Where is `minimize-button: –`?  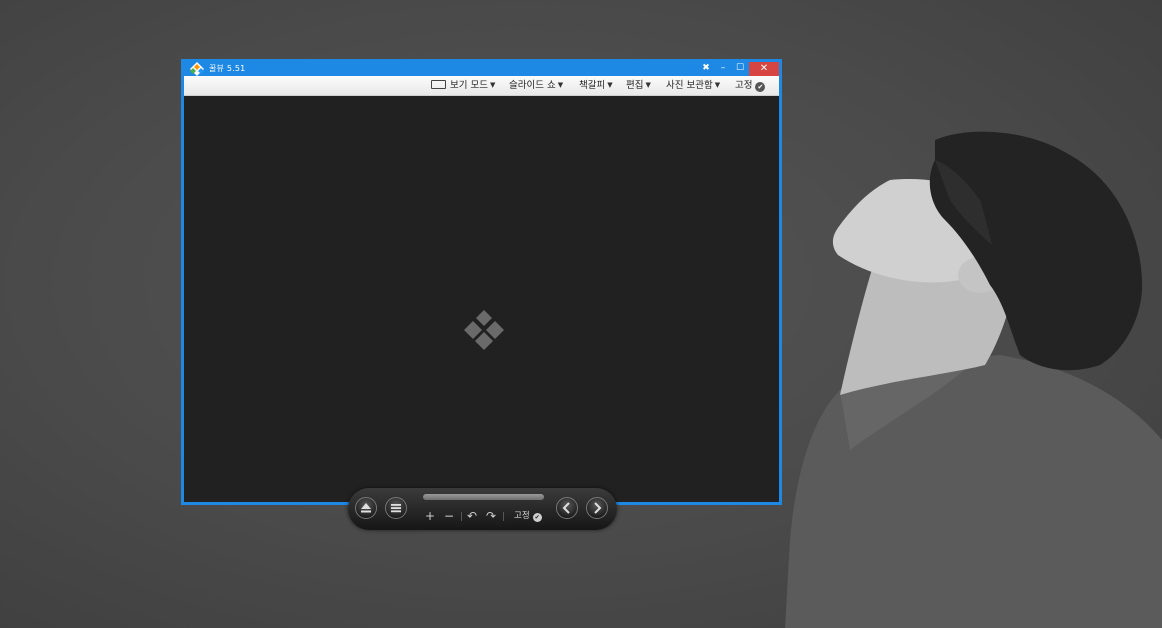 minimize-button: – is located at coordinates (723, 69).